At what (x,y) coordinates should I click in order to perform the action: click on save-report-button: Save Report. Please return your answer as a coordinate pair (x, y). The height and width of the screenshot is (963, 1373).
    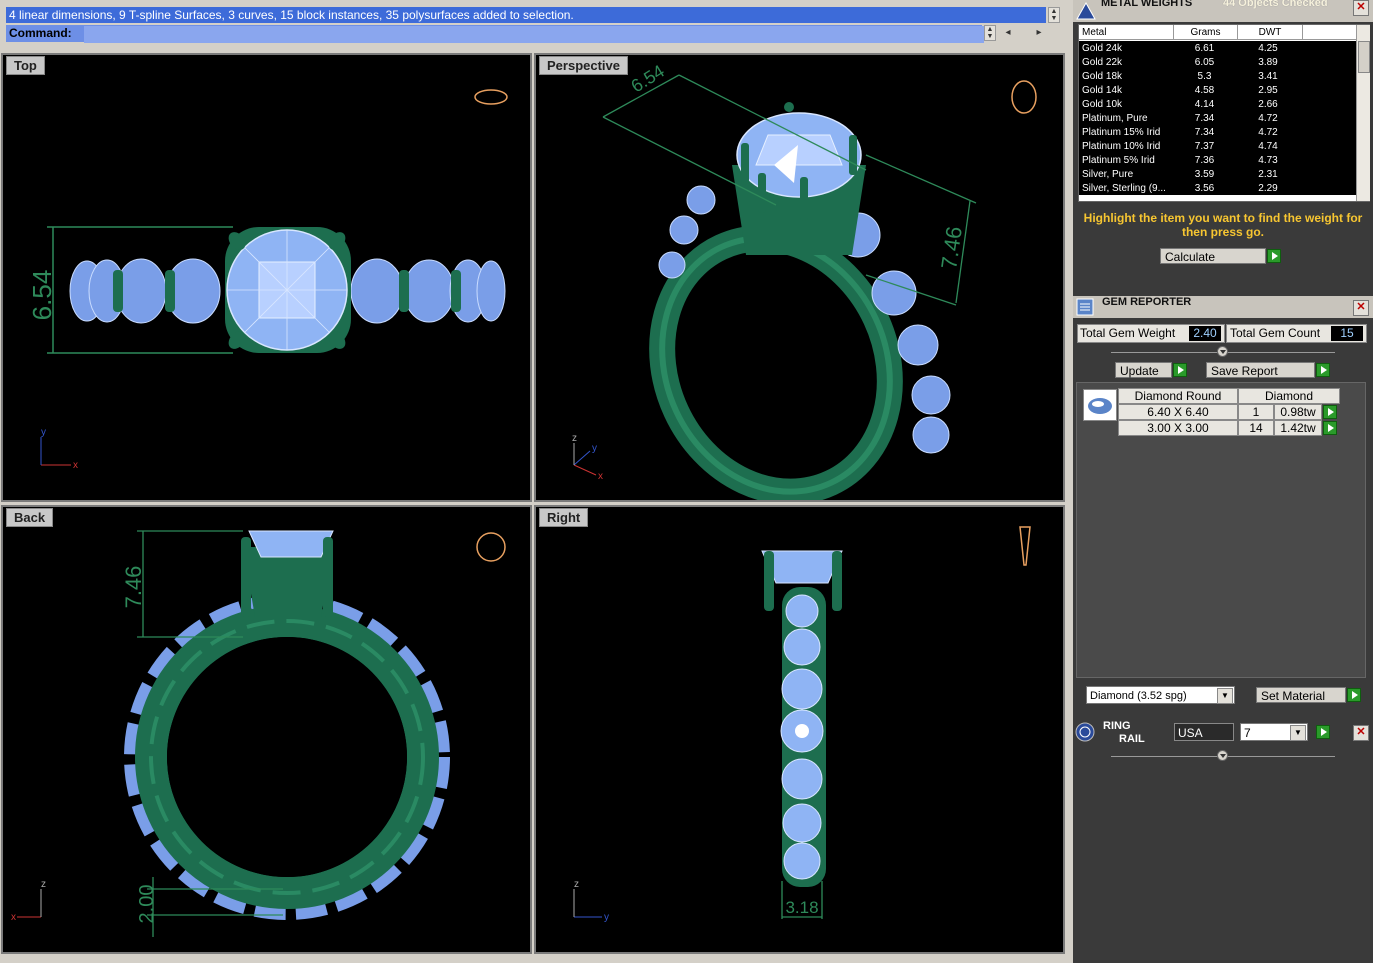
    Looking at the image, I should click on (1260, 370).